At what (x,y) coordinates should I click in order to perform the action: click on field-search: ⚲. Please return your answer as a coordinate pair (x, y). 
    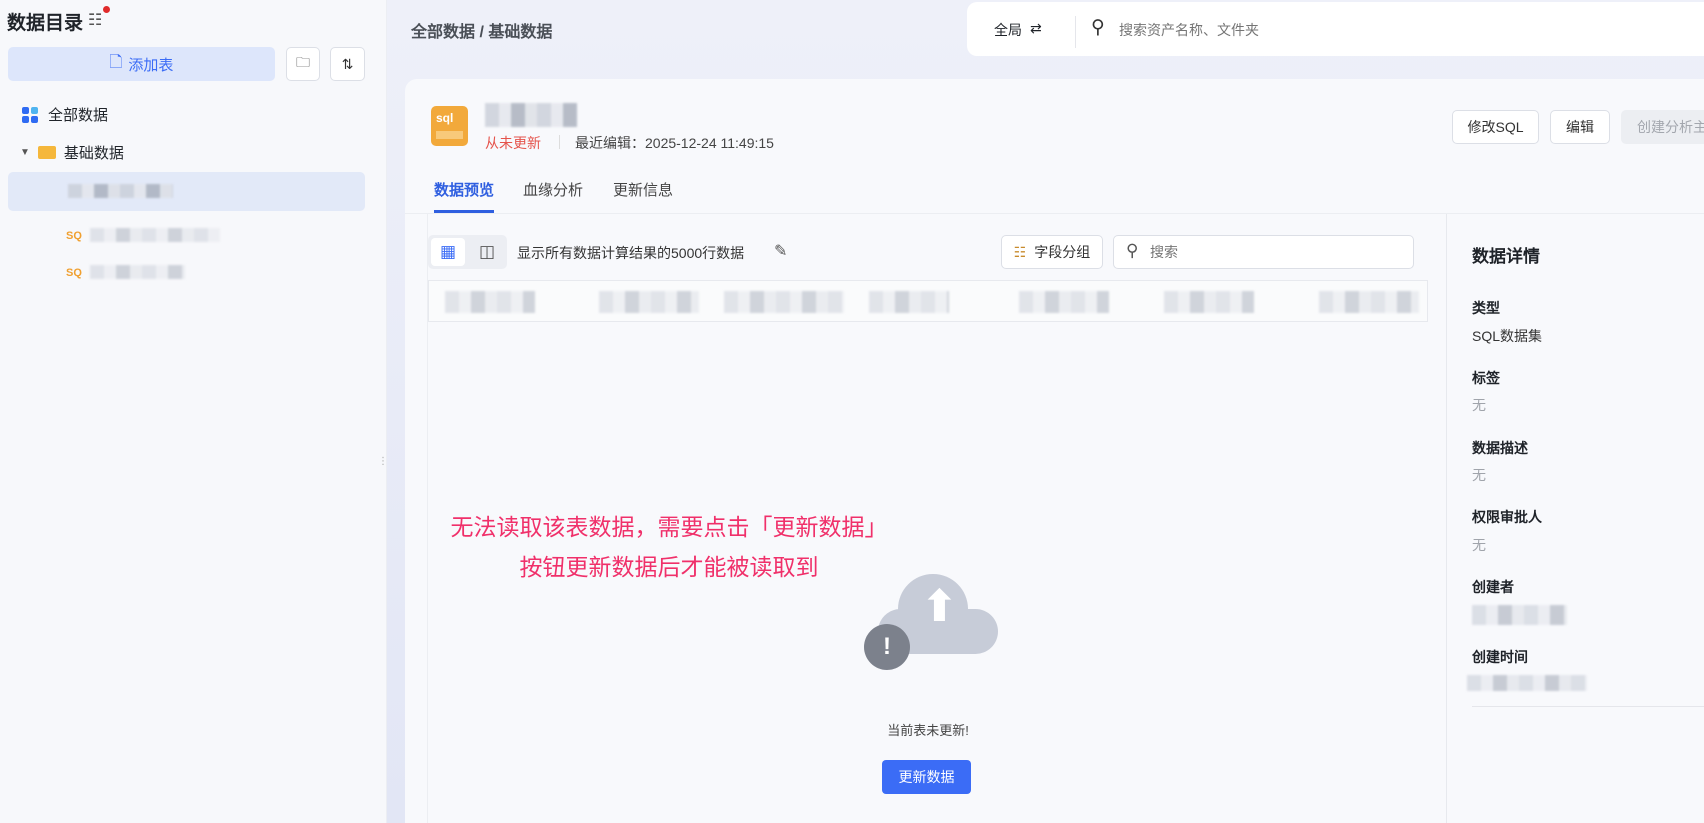
    Looking at the image, I should click on (1263, 252).